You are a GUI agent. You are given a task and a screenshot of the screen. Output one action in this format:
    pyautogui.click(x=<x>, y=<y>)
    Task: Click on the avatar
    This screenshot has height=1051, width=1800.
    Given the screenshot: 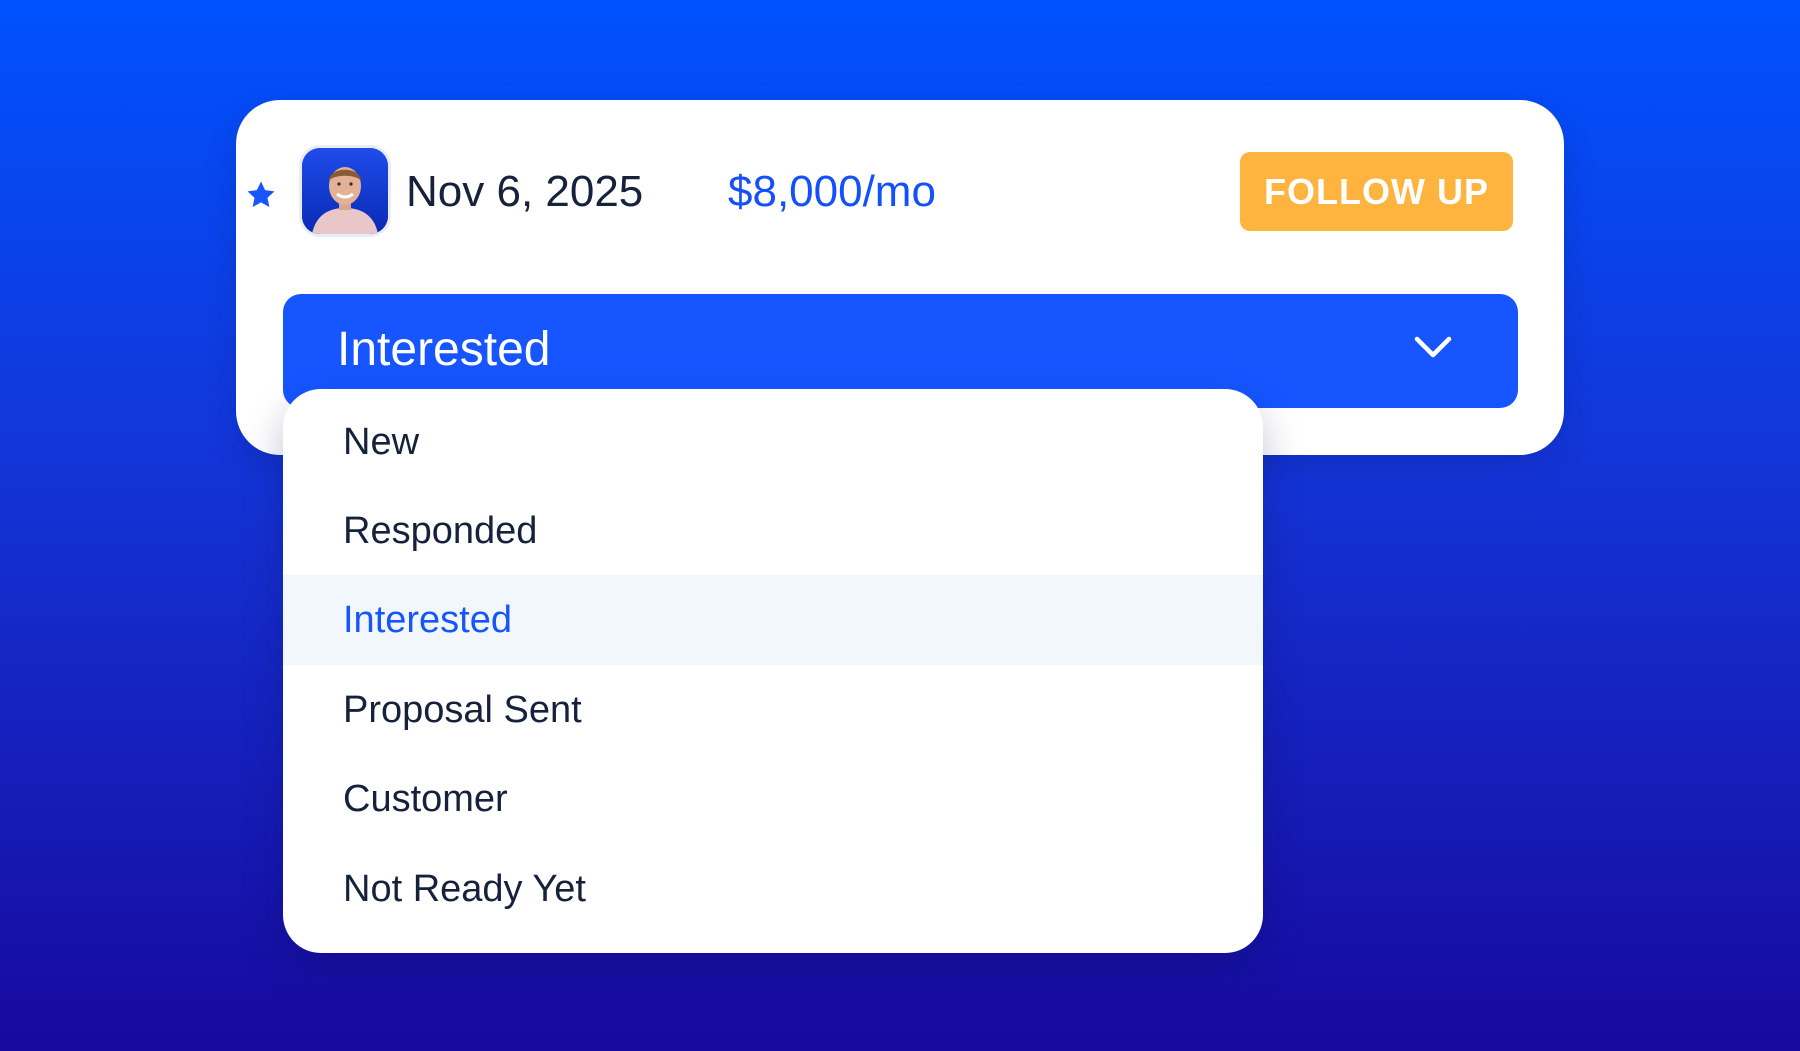 What is the action you would take?
    pyautogui.click(x=345, y=191)
    